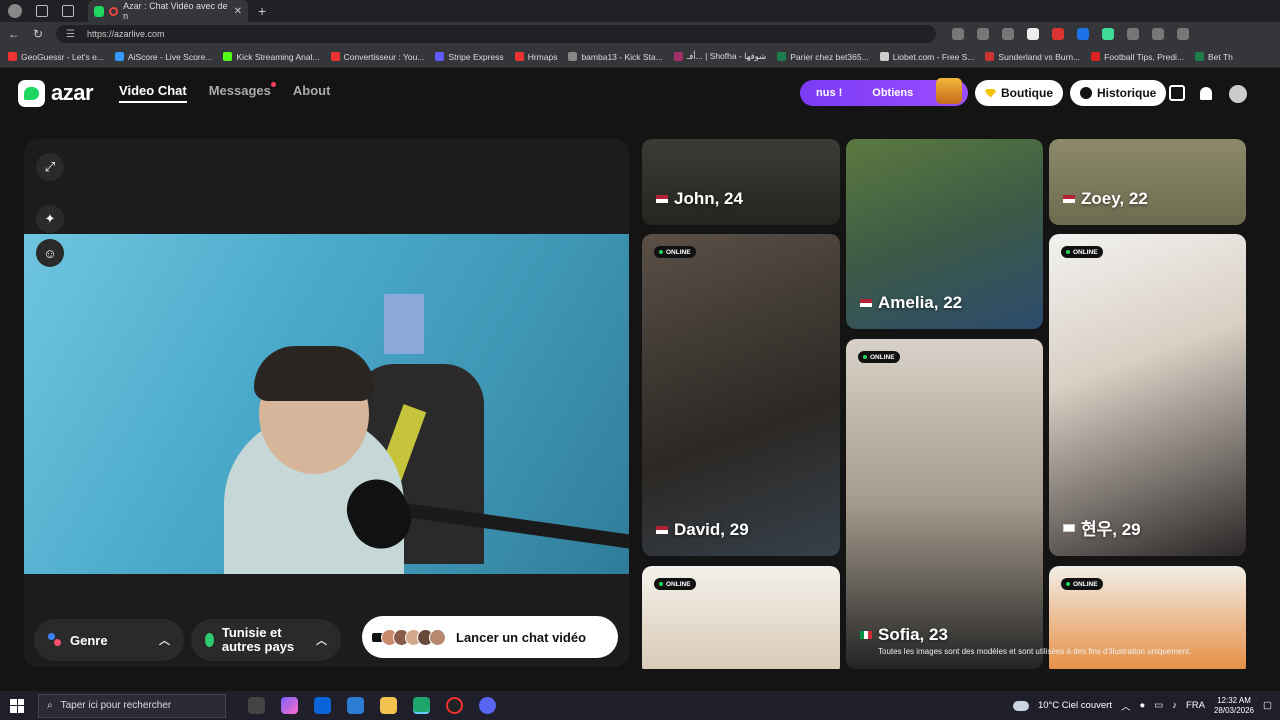  What do you see at coordinates (884, 92) in the screenshot?
I see `promo-banner: nus ! Obtiens` at bounding box center [884, 92].